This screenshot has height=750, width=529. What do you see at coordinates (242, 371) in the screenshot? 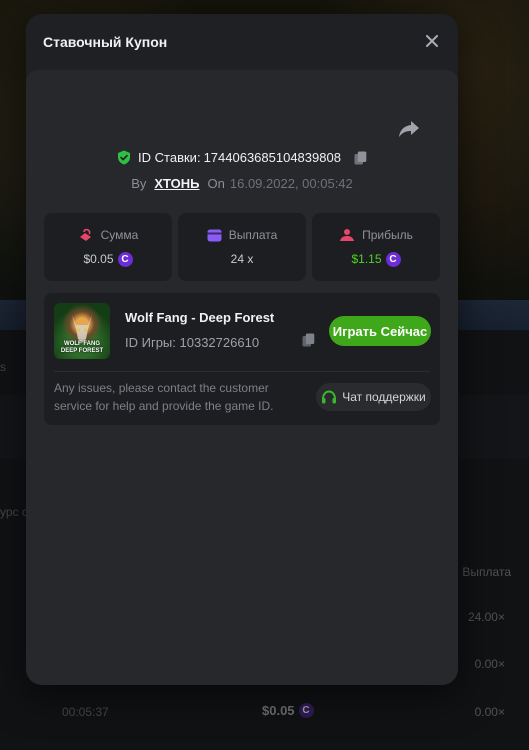
I see `divider` at bounding box center [242, 371].